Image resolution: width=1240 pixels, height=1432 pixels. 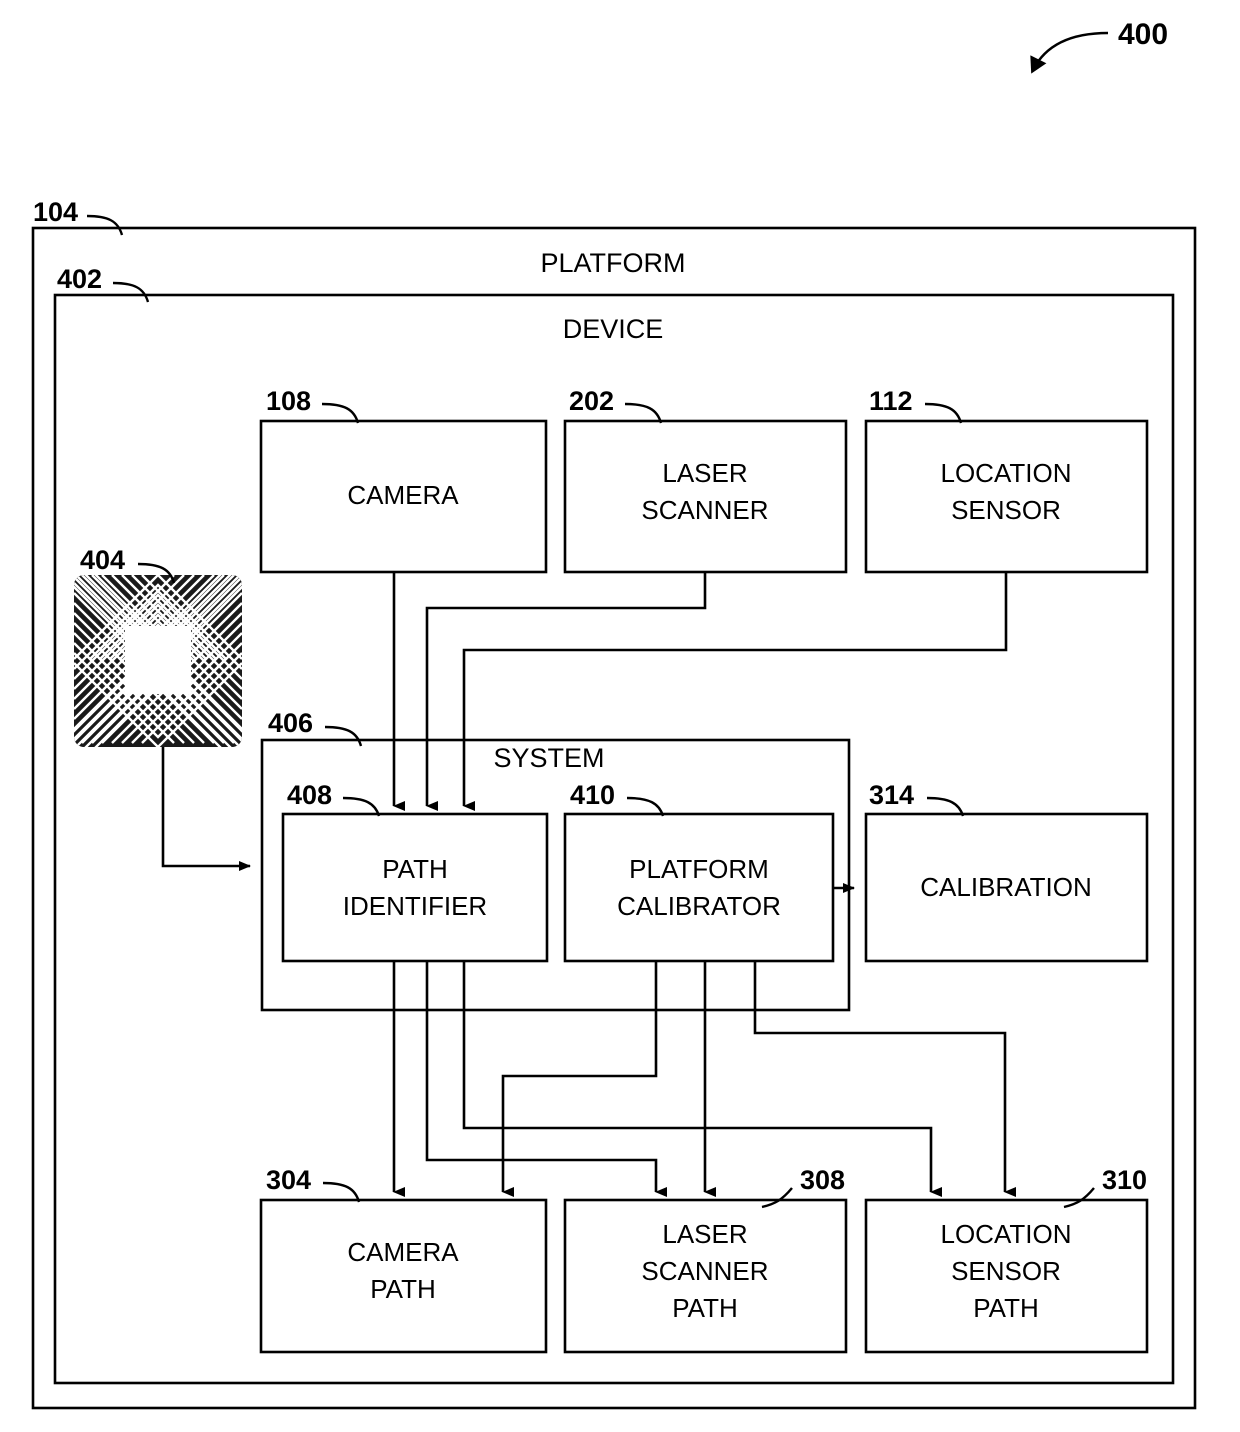 What do you see at coordinates (1005, 887) in the screenshot?
I see `calibration-label: CALIBRATION` at bounding box center [1005, 887].